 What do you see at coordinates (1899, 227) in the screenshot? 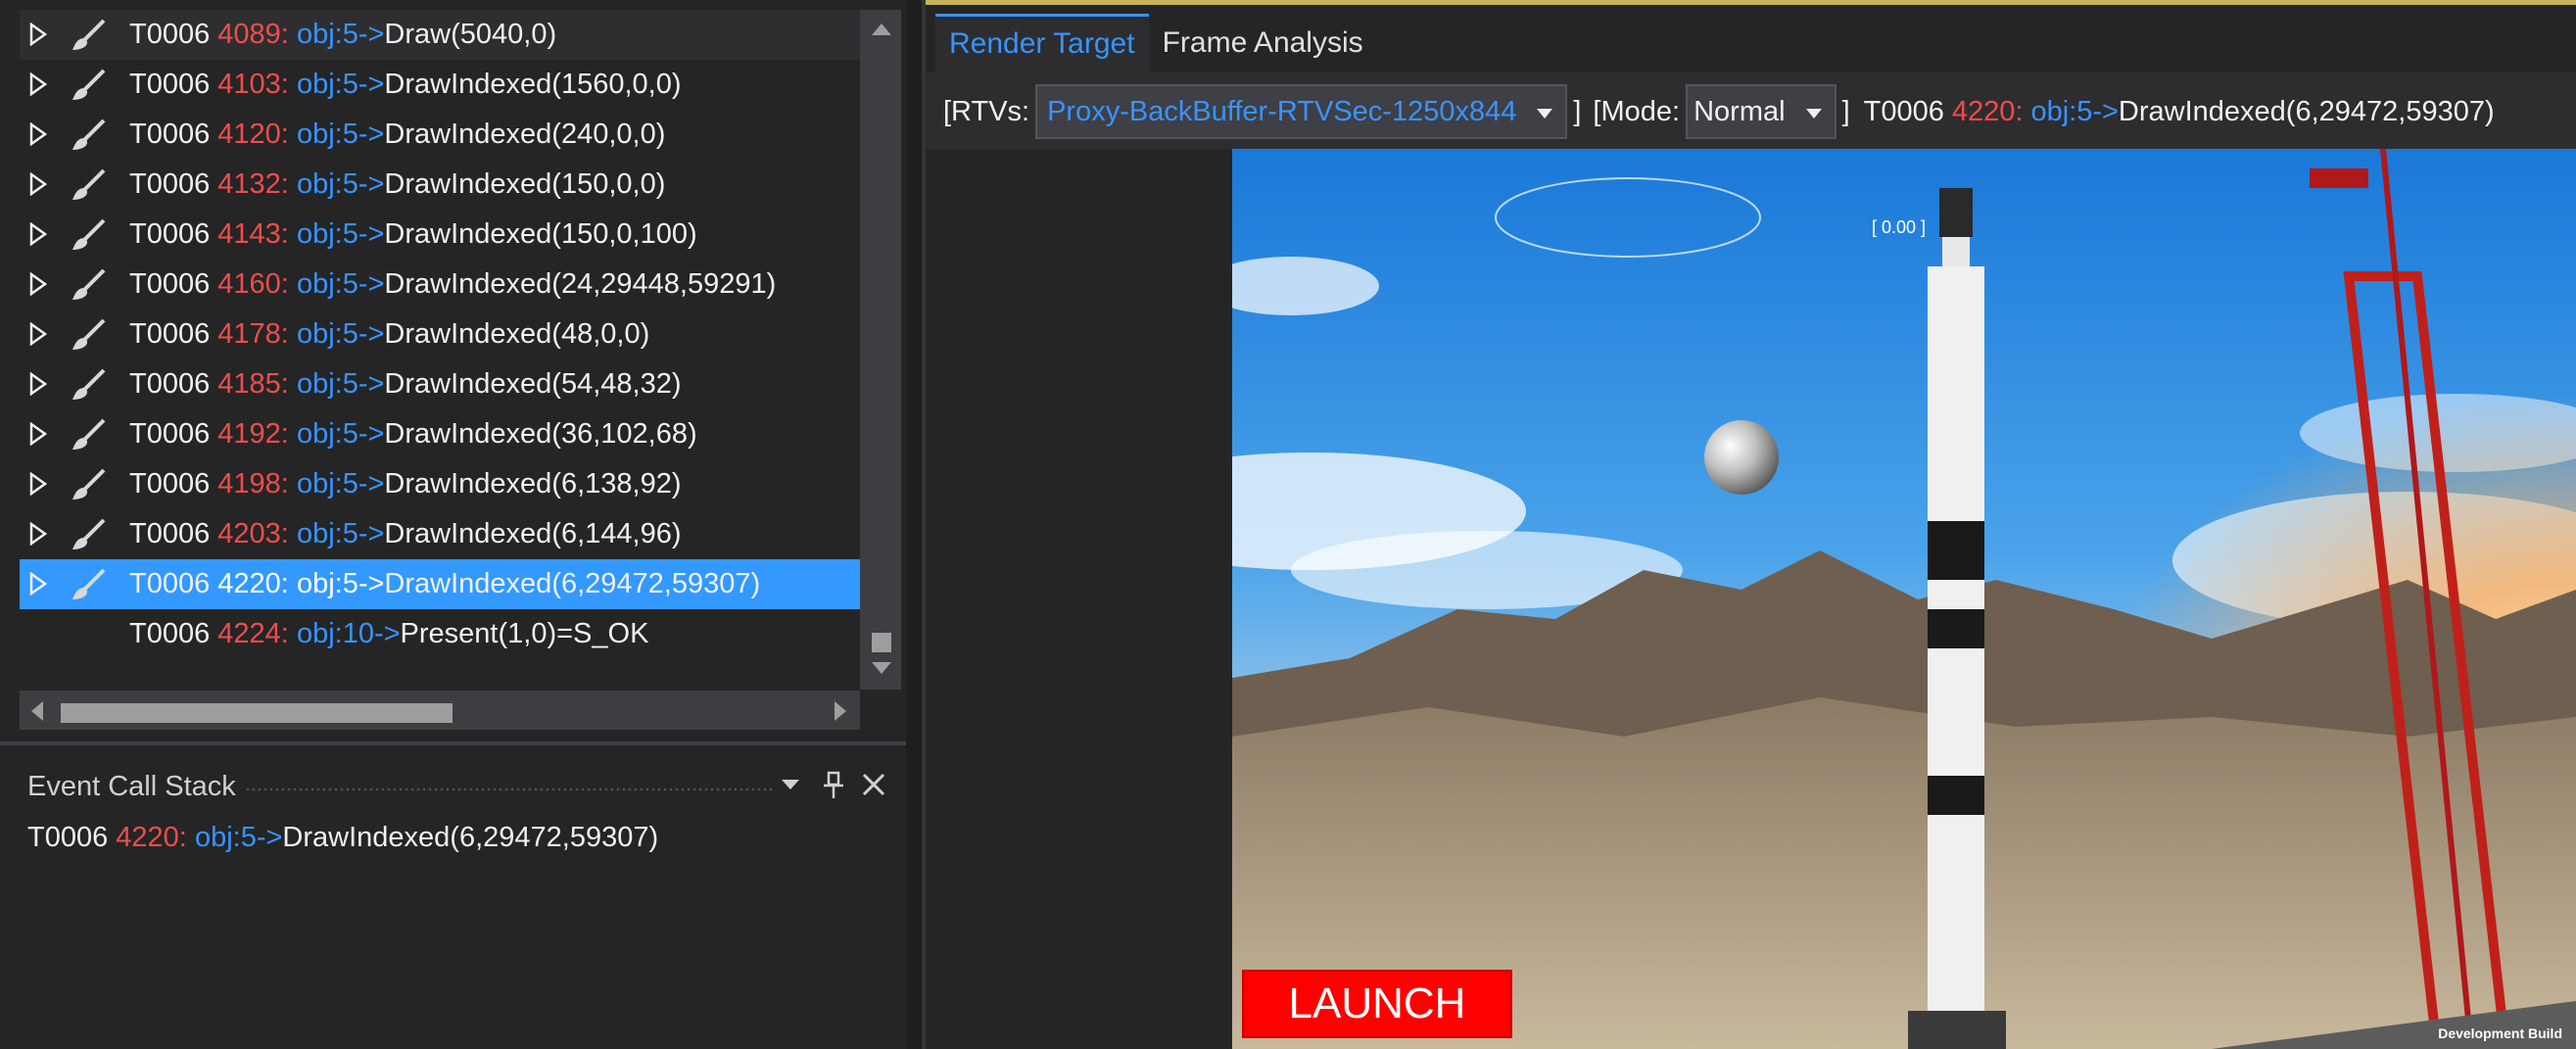
I see `target-marker-label: [ 0.00 ]` at bounding box center [1899, 227].